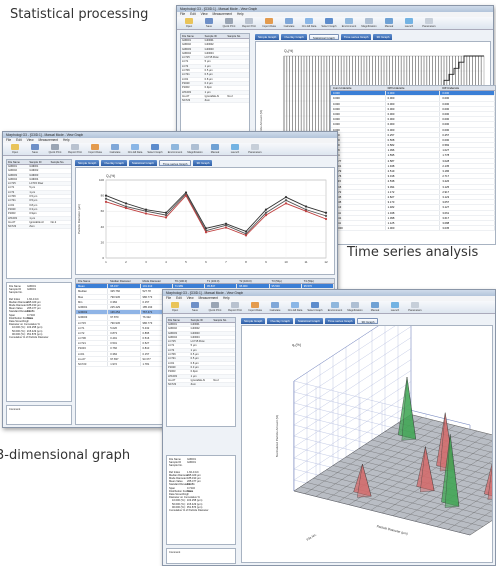  What do you see at coordinates (186, 96) in the screenshot?
I see `cell: Ino-07` at bounding box center [186, 96].